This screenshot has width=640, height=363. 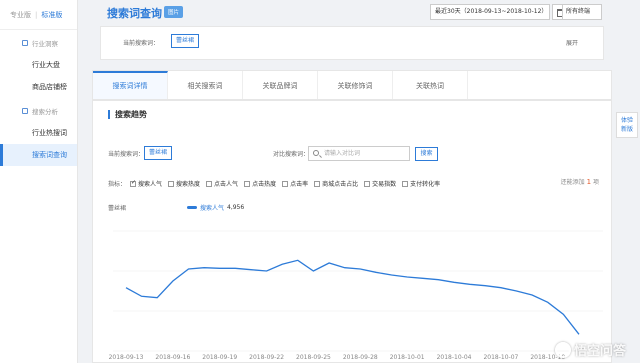 I want to click on metric-pay-conversion: 支付转化率, so click(x=421, y=183).